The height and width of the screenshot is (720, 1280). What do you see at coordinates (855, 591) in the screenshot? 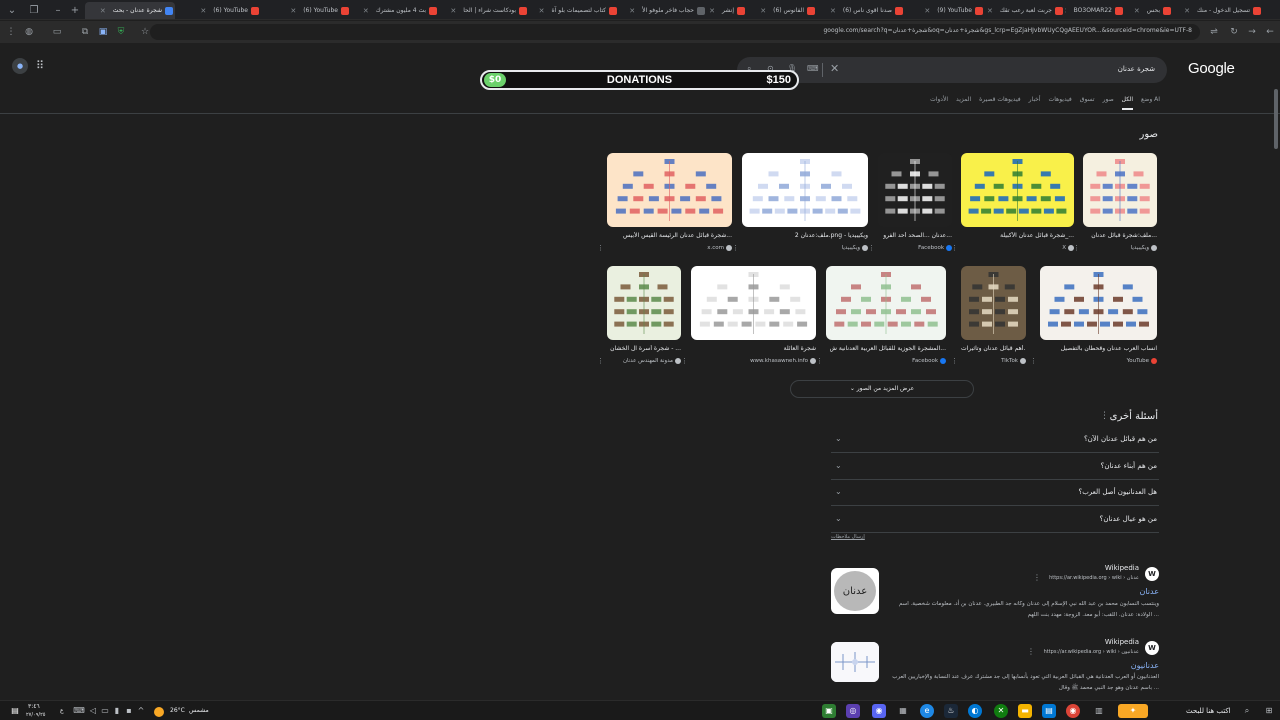
I see `result-thumbnail: عدنان` at bounding box center [855, 591].